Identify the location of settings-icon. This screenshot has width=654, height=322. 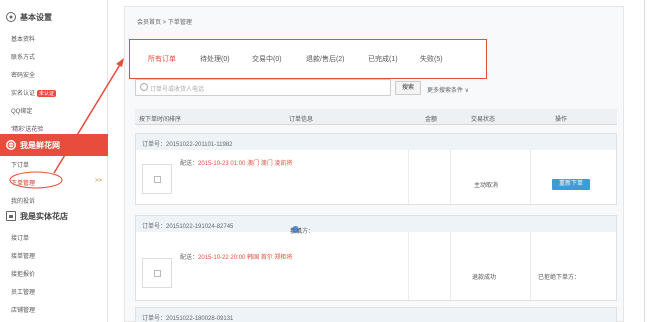
(11, 17).